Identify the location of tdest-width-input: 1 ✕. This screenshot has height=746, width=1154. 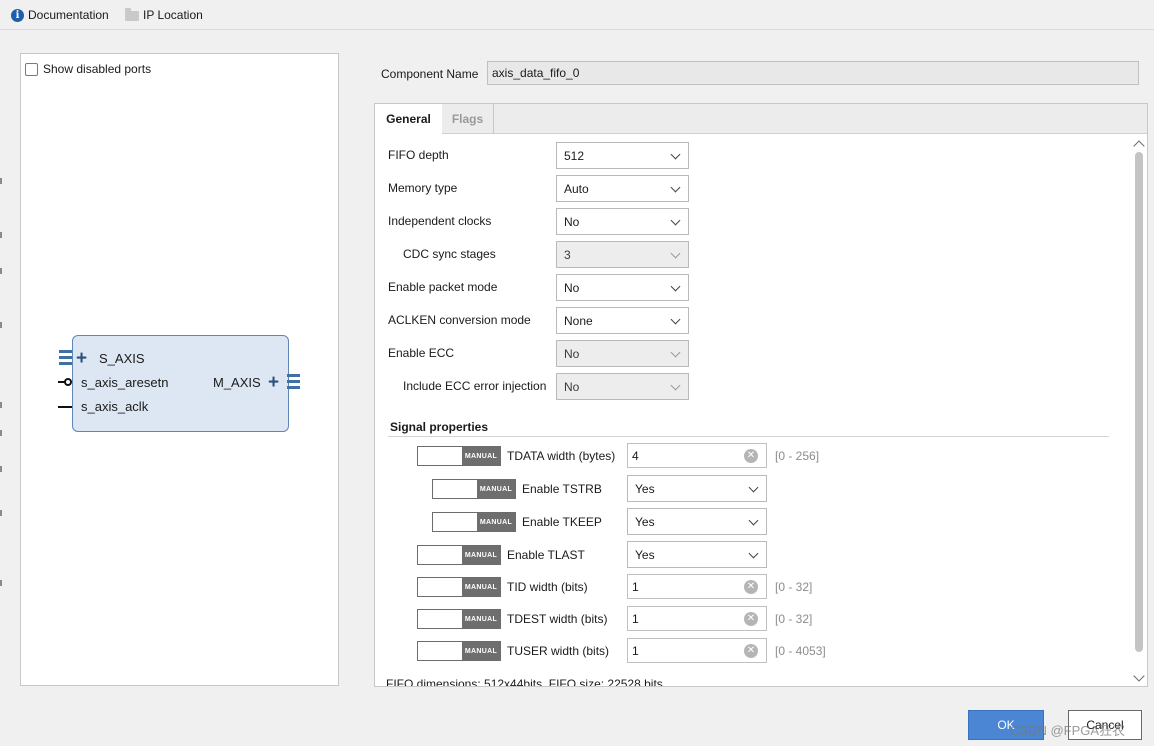
(697, 618).